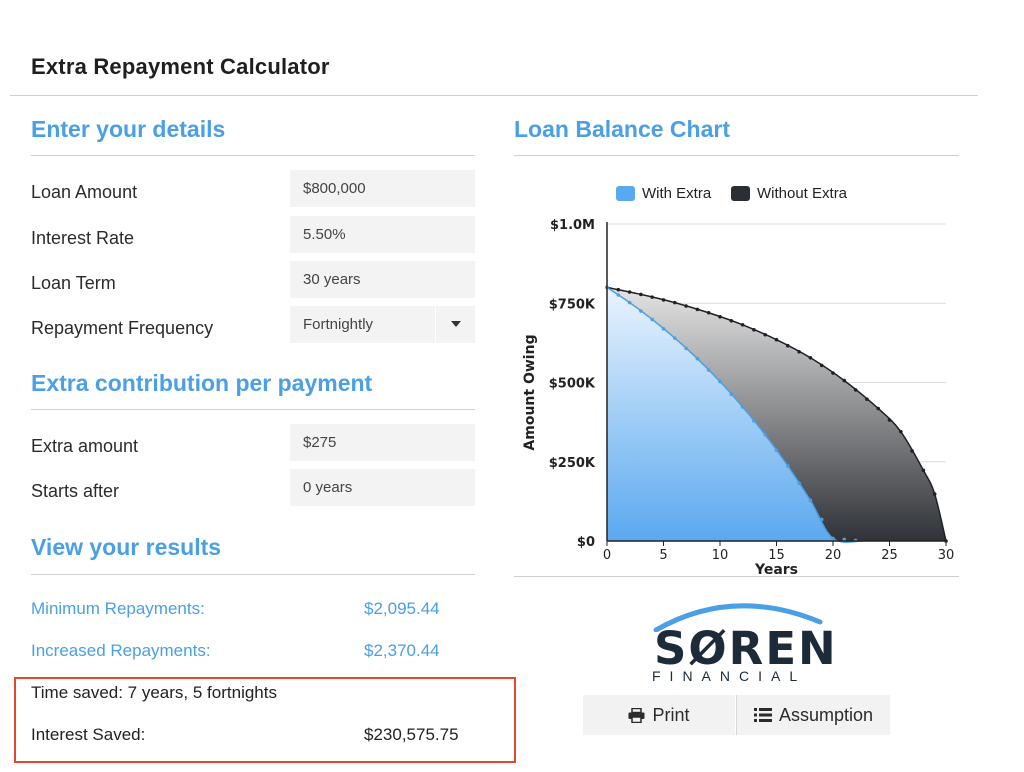 The height and width of the screenshot is (772, 1024). I want to click on y-tick-label: $750K, so click(572, 304).